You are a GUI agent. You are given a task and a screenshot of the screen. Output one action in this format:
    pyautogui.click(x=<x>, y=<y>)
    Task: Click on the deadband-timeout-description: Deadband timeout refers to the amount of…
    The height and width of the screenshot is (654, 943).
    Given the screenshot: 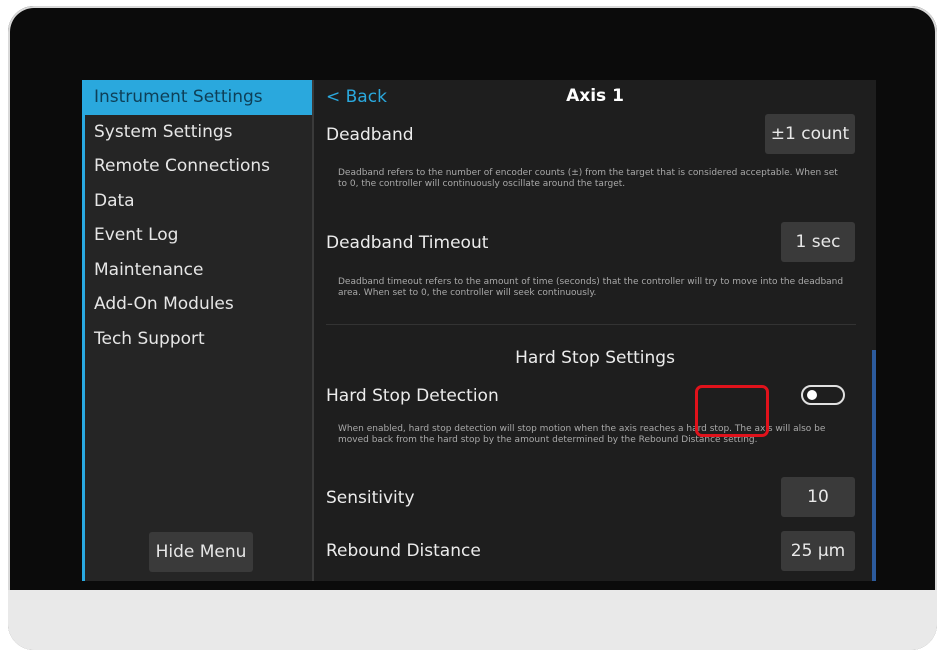 What is the action you would take?
    pyautogui.click(x=591, y=287)
    